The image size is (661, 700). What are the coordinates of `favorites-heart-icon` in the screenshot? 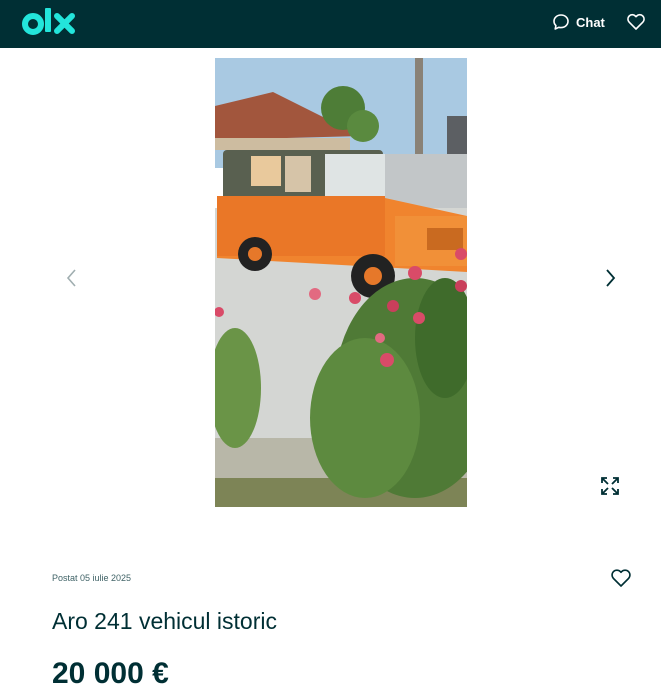 It's located at (636, 22).